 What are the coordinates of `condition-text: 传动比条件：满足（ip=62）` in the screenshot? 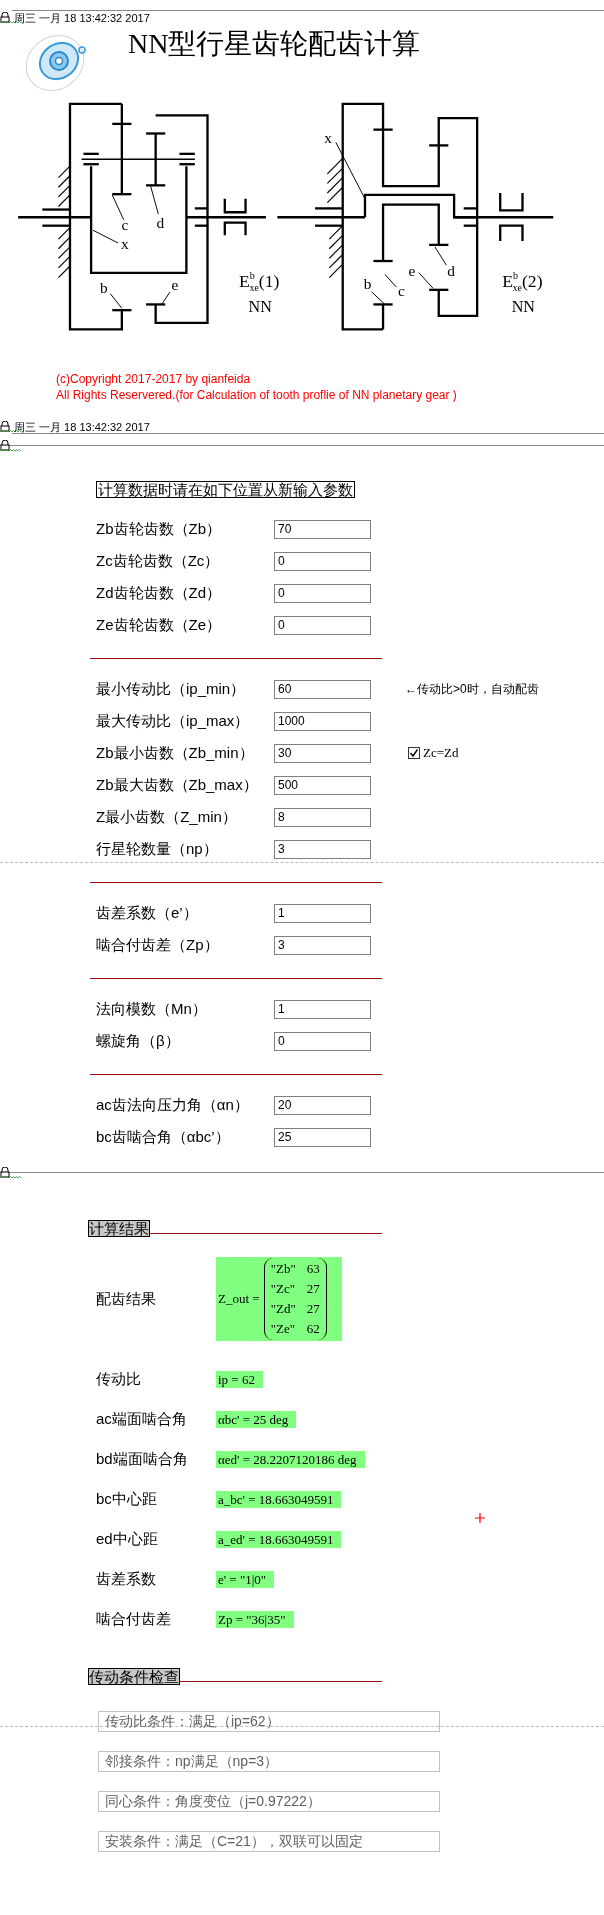 It's located at (269, 1721).